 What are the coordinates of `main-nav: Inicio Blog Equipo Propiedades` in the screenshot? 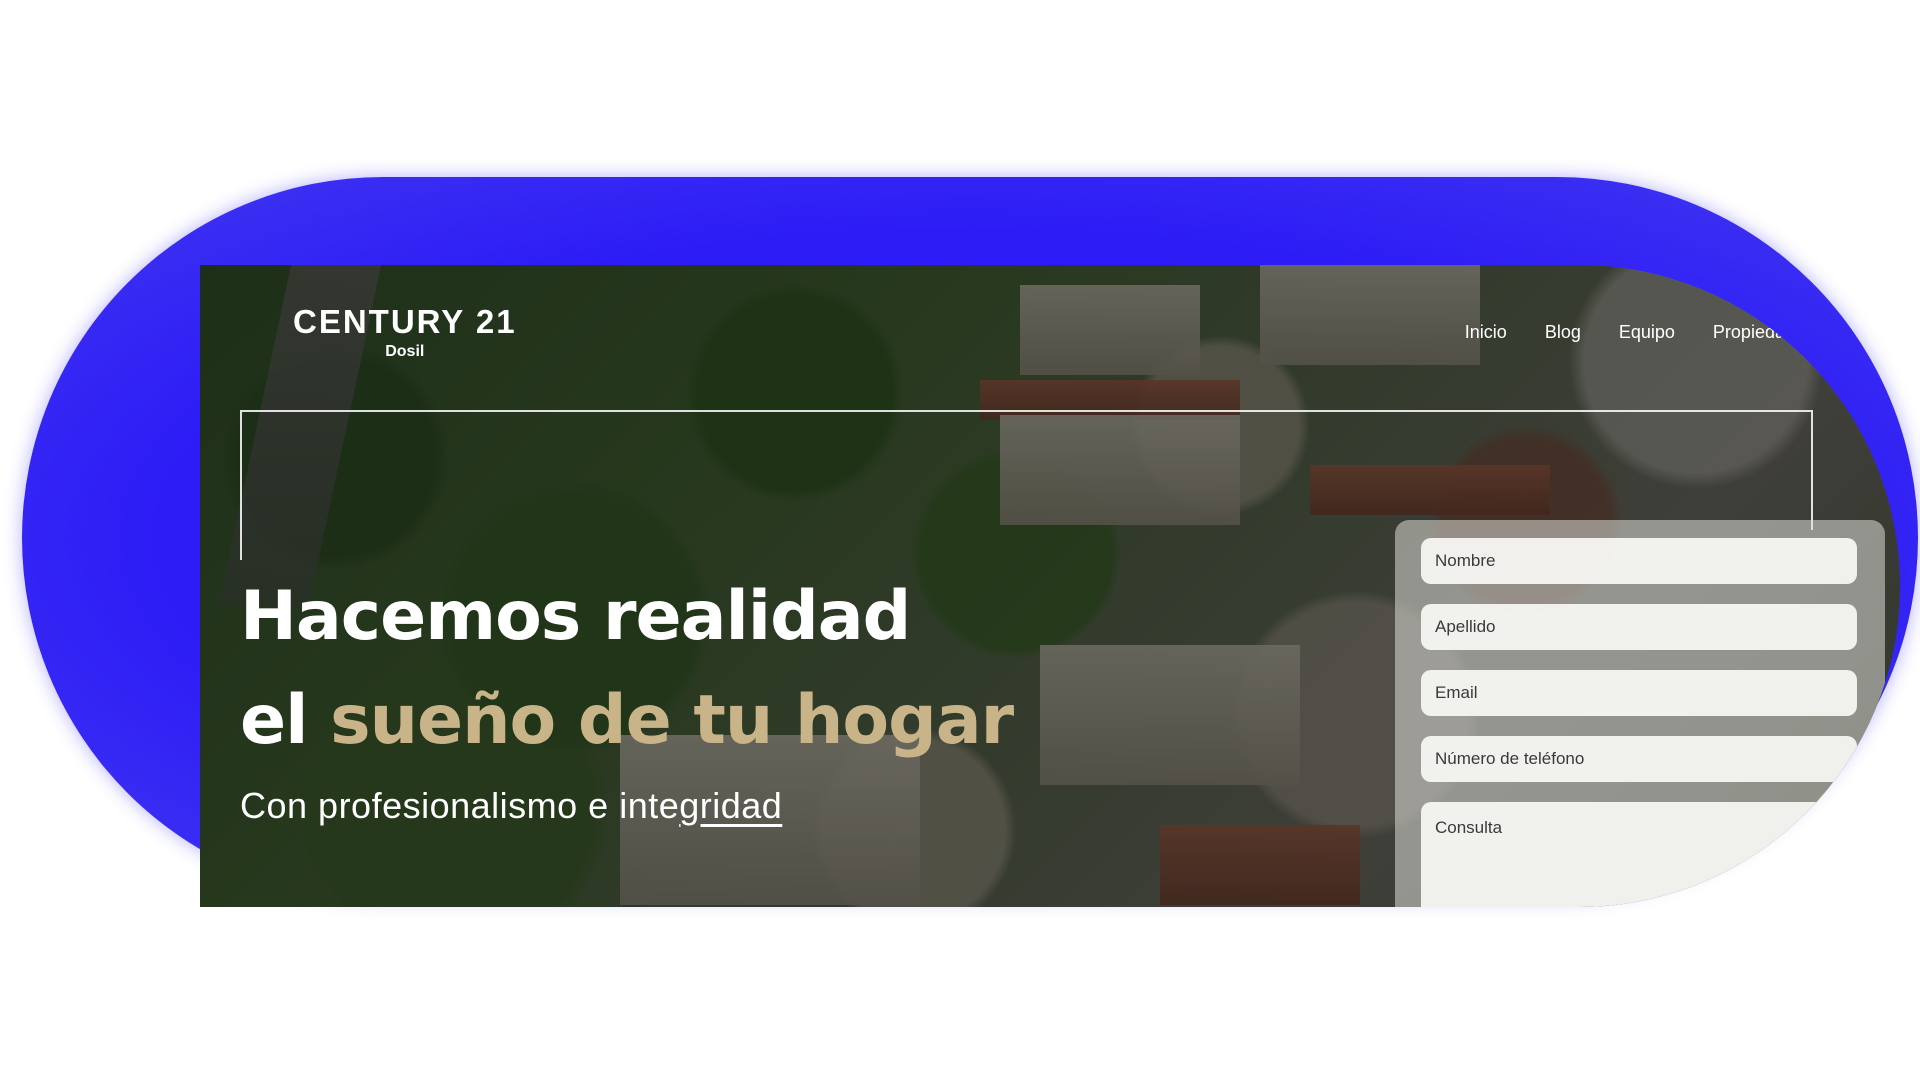 It's located at (1639, 332).